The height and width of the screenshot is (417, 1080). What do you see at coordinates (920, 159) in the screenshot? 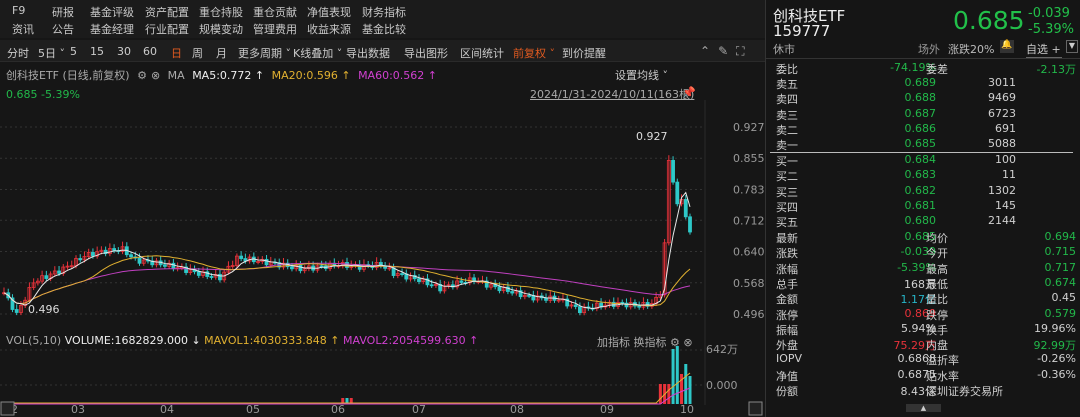
I see `price: 0.684` at bounding box center [920, 159].